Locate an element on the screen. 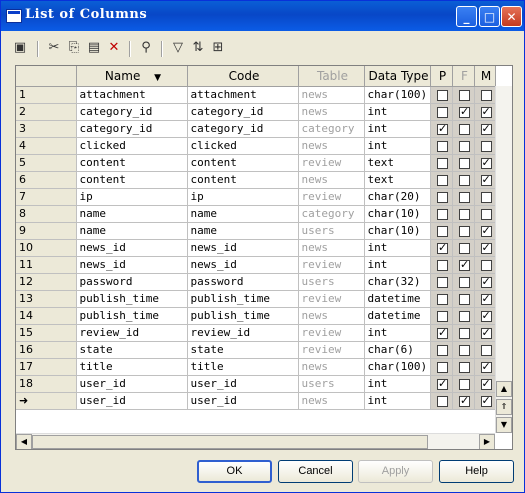 The image size is (525, 493). table-row: 11 news_id news_id review int is located at coordinates (256, 265).